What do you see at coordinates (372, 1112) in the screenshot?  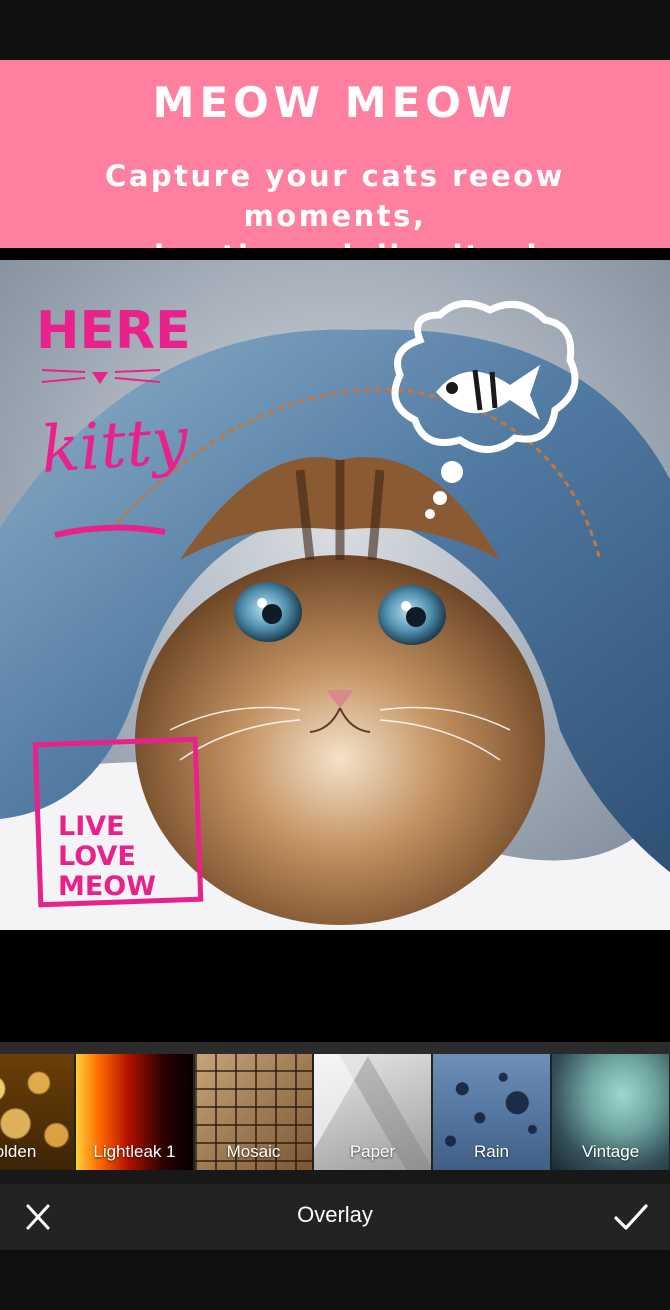 I see `filter-paper: Paper` at bounding box center [372, 1112].